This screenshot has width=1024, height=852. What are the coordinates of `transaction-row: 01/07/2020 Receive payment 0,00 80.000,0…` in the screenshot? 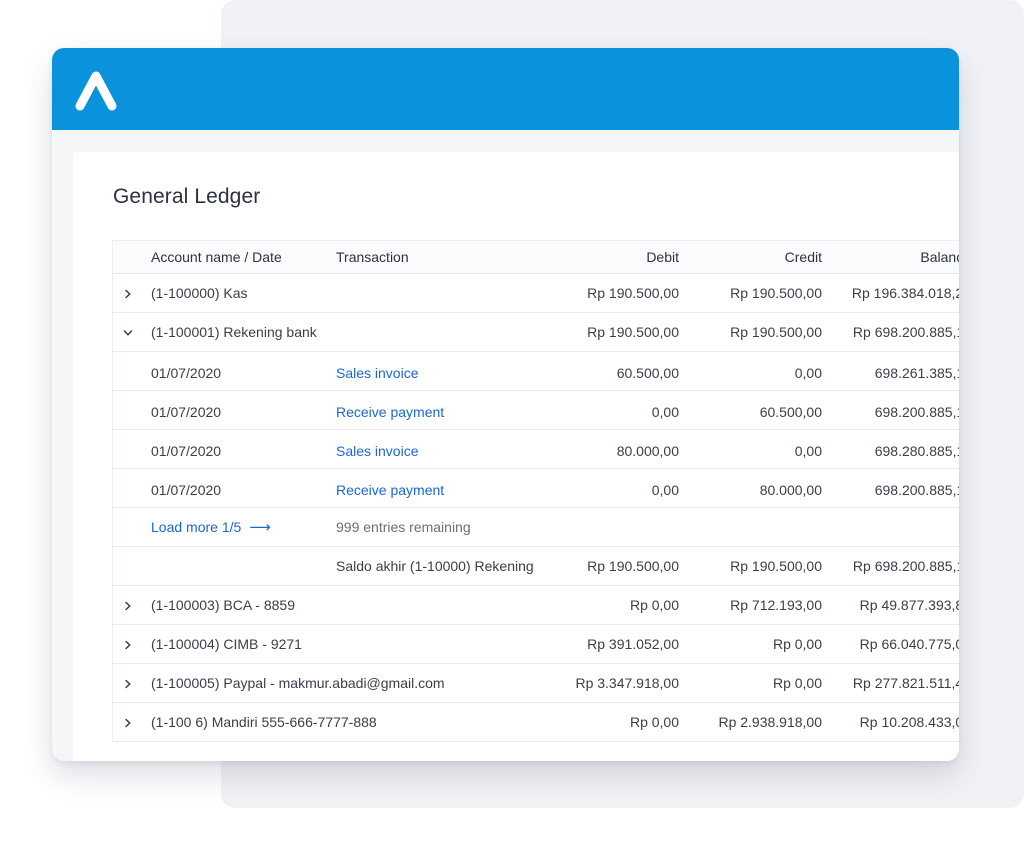 It's located at (536, 488).